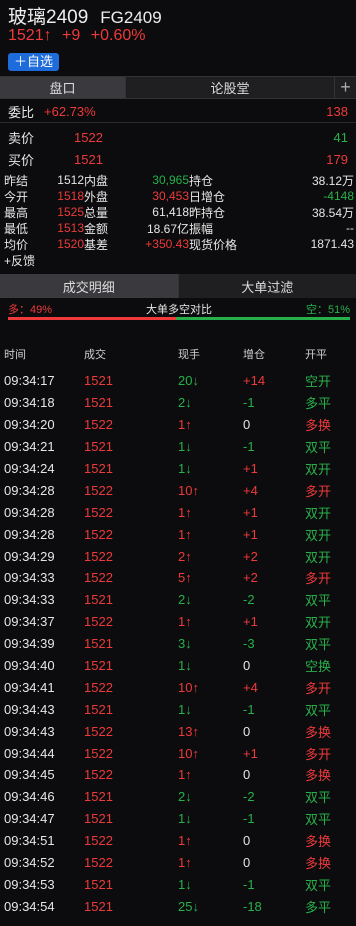  Describe the element at coordinates (178, 666) in the screenshot. I see `table-row: 09:34:40 1521 1↓ 0 空换` at that location.